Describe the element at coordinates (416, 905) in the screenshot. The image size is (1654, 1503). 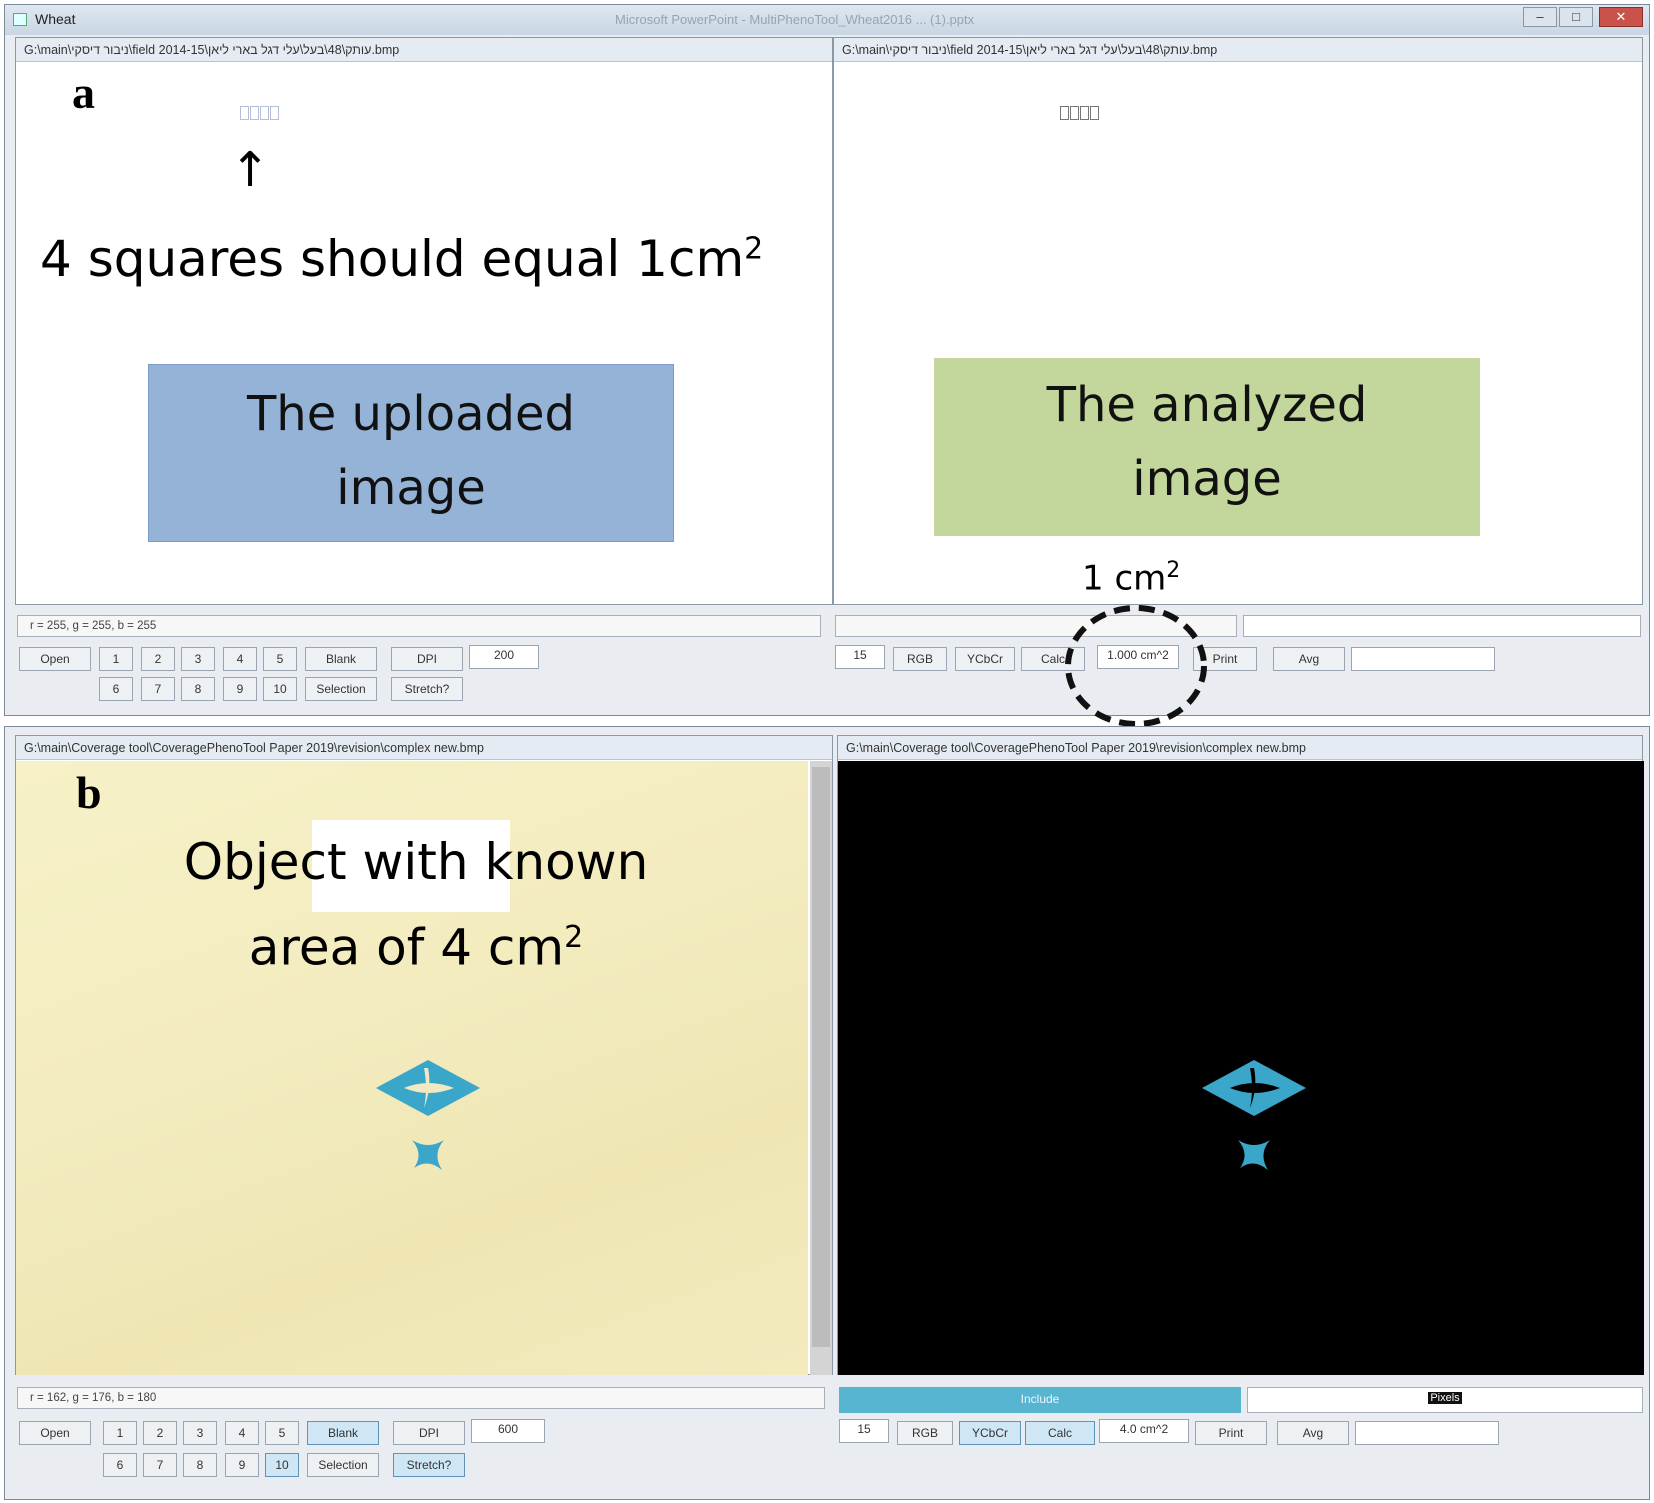
I see `object-area-note: Object with known area of 4 cm2` at that location.